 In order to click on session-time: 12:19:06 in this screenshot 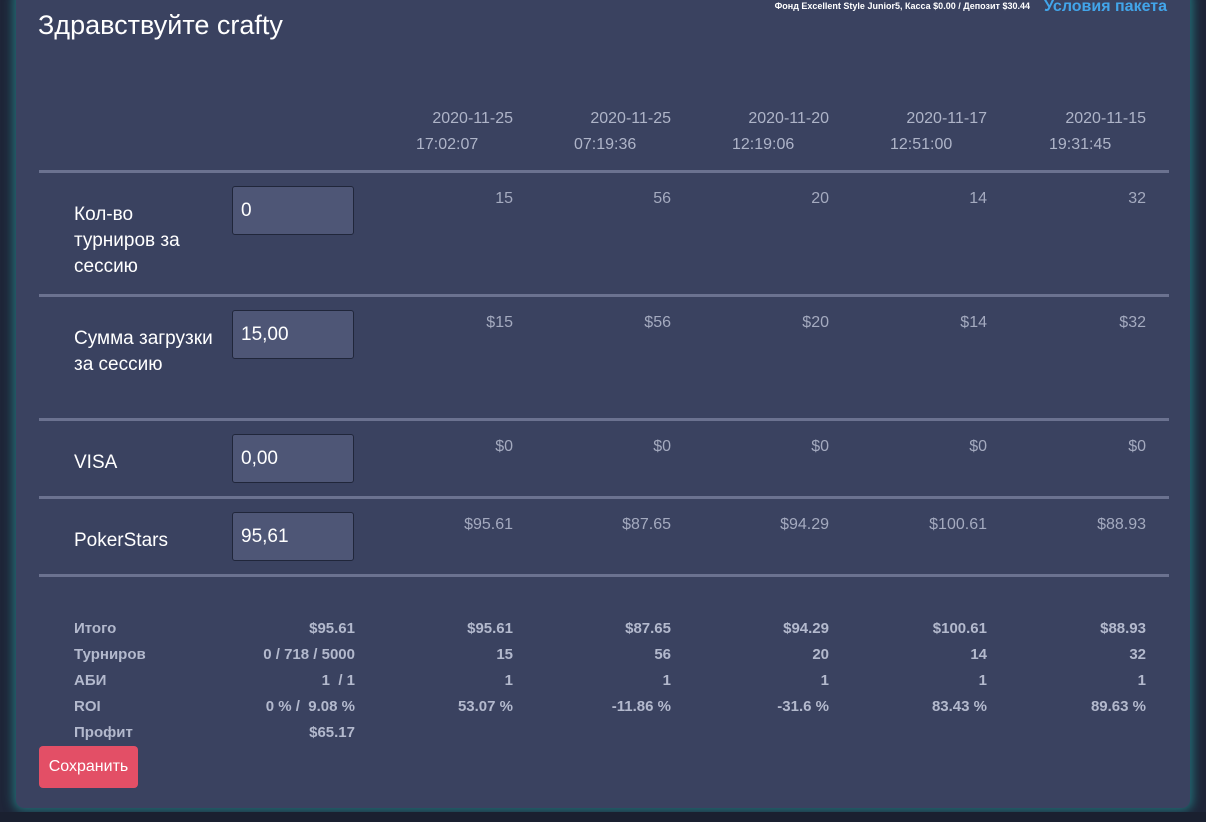, I will do `click(763, 144)`.